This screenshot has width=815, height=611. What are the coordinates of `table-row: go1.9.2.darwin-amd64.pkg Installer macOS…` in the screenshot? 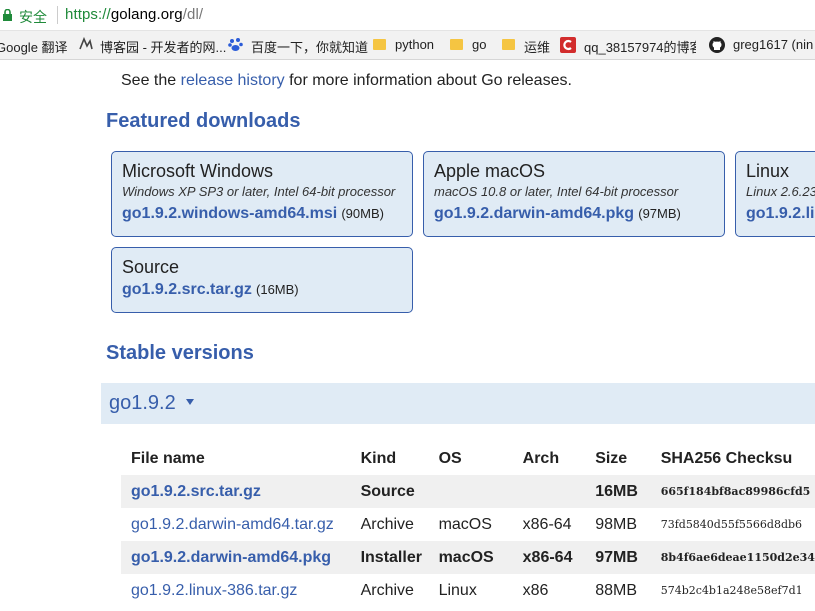 It's located at (468, 557).